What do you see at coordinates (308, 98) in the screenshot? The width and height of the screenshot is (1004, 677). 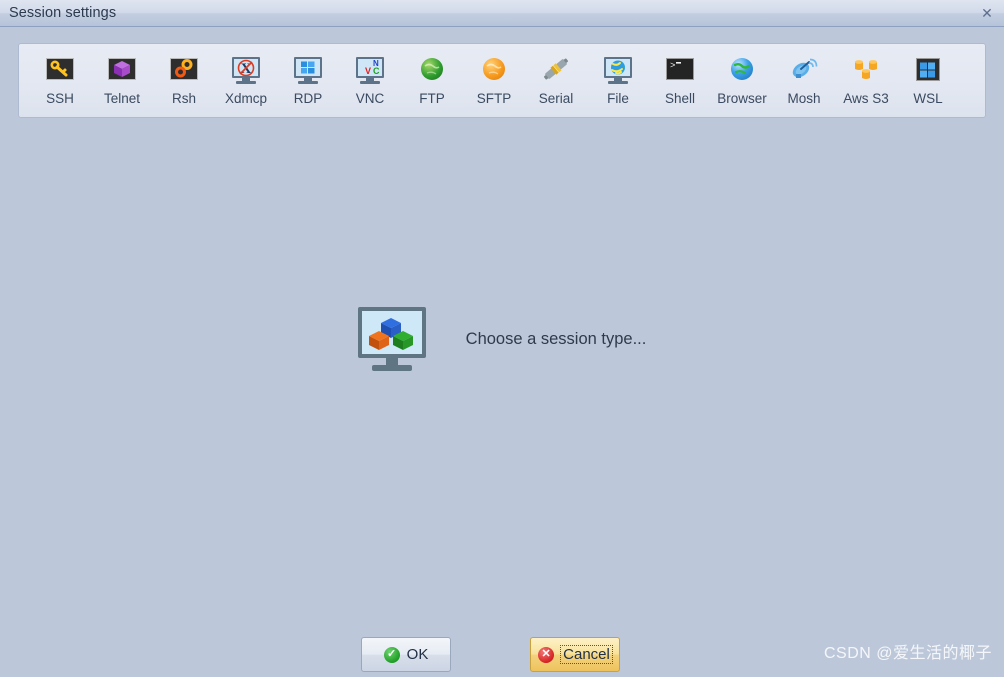 I see `session-type-label: RDP` at bounding box center [308, 98].